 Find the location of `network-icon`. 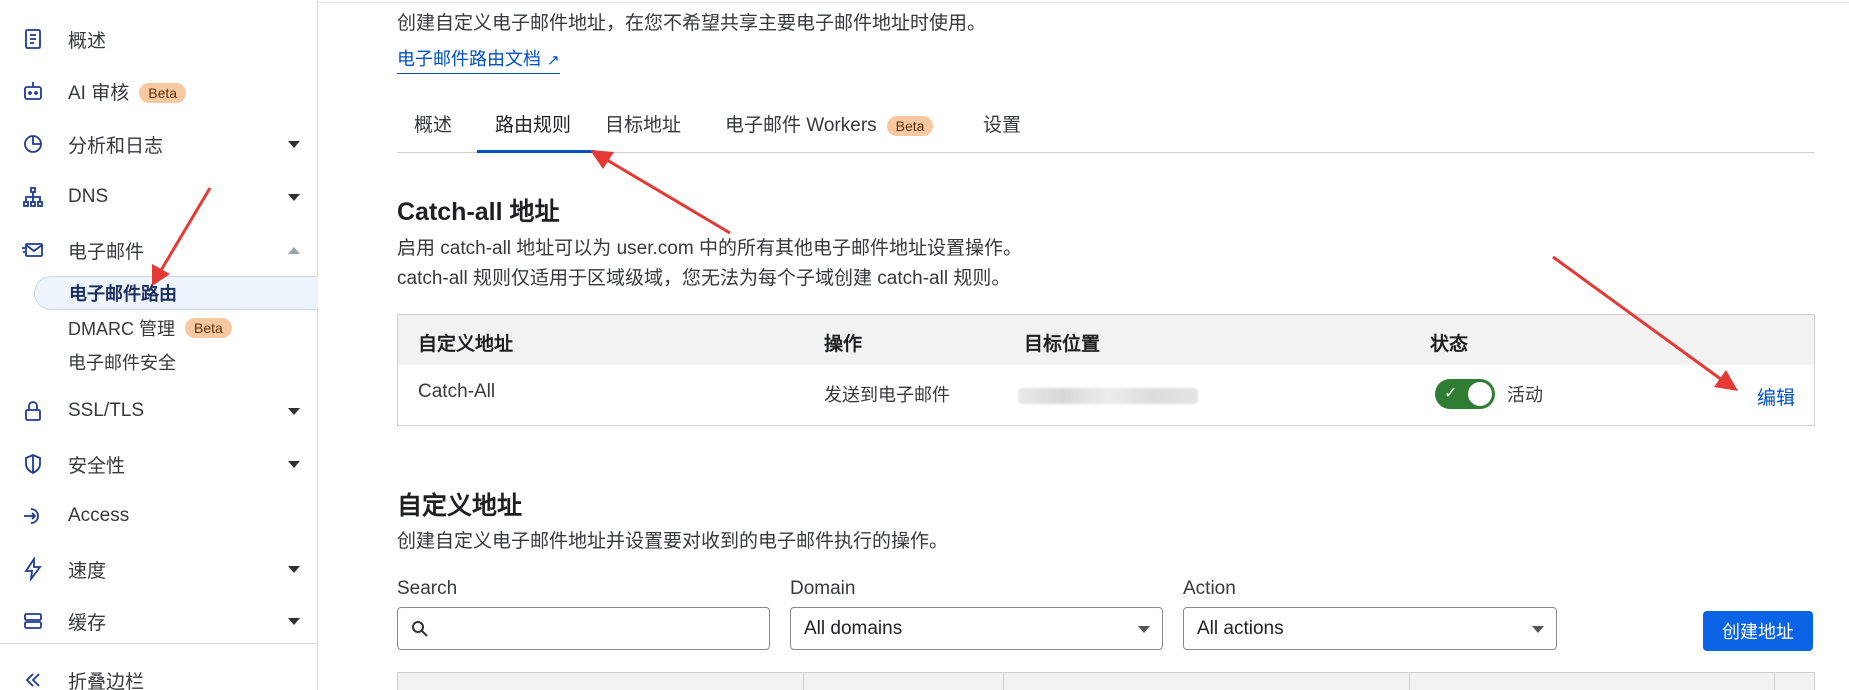

network-icon is located at coordinates (33, 197).